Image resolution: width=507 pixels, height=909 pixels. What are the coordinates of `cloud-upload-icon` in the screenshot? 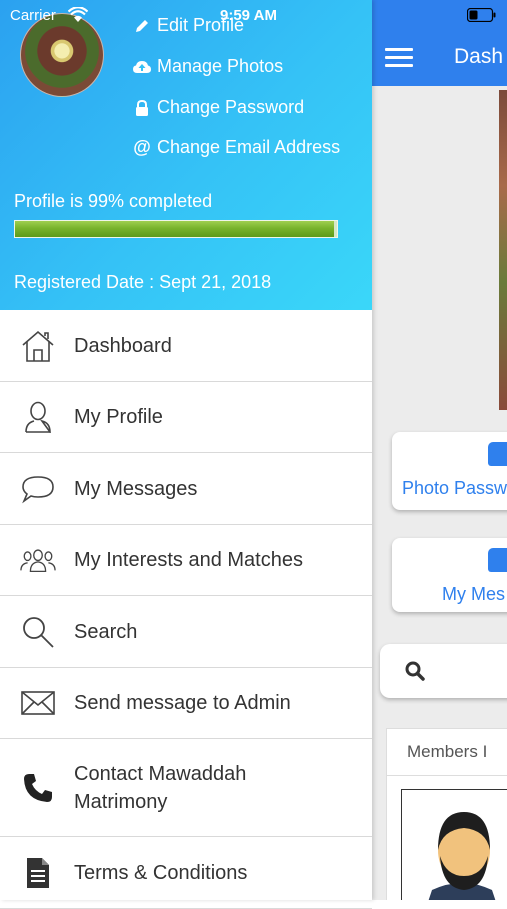 It's located at (142, 67).